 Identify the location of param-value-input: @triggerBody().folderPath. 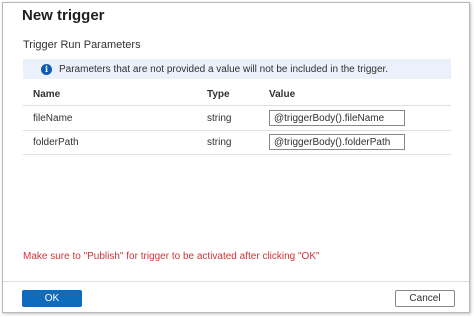
(337, 142).